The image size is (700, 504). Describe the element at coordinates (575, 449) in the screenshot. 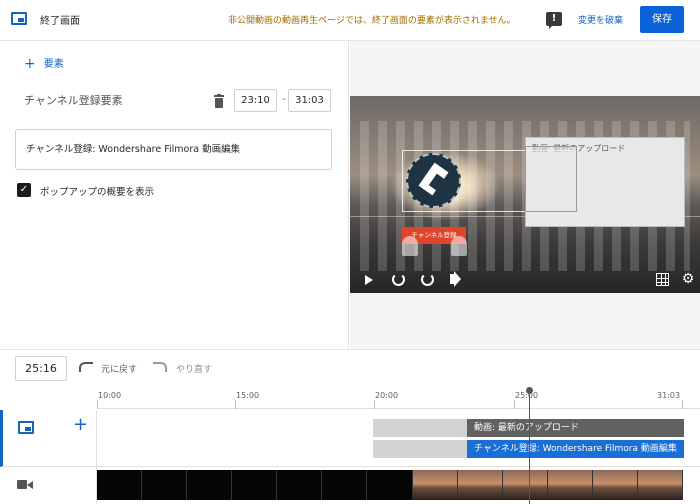

I see `channel-subscribe-bar: チャンネル登録: Wondershare Filmora 動画編集` at that location.